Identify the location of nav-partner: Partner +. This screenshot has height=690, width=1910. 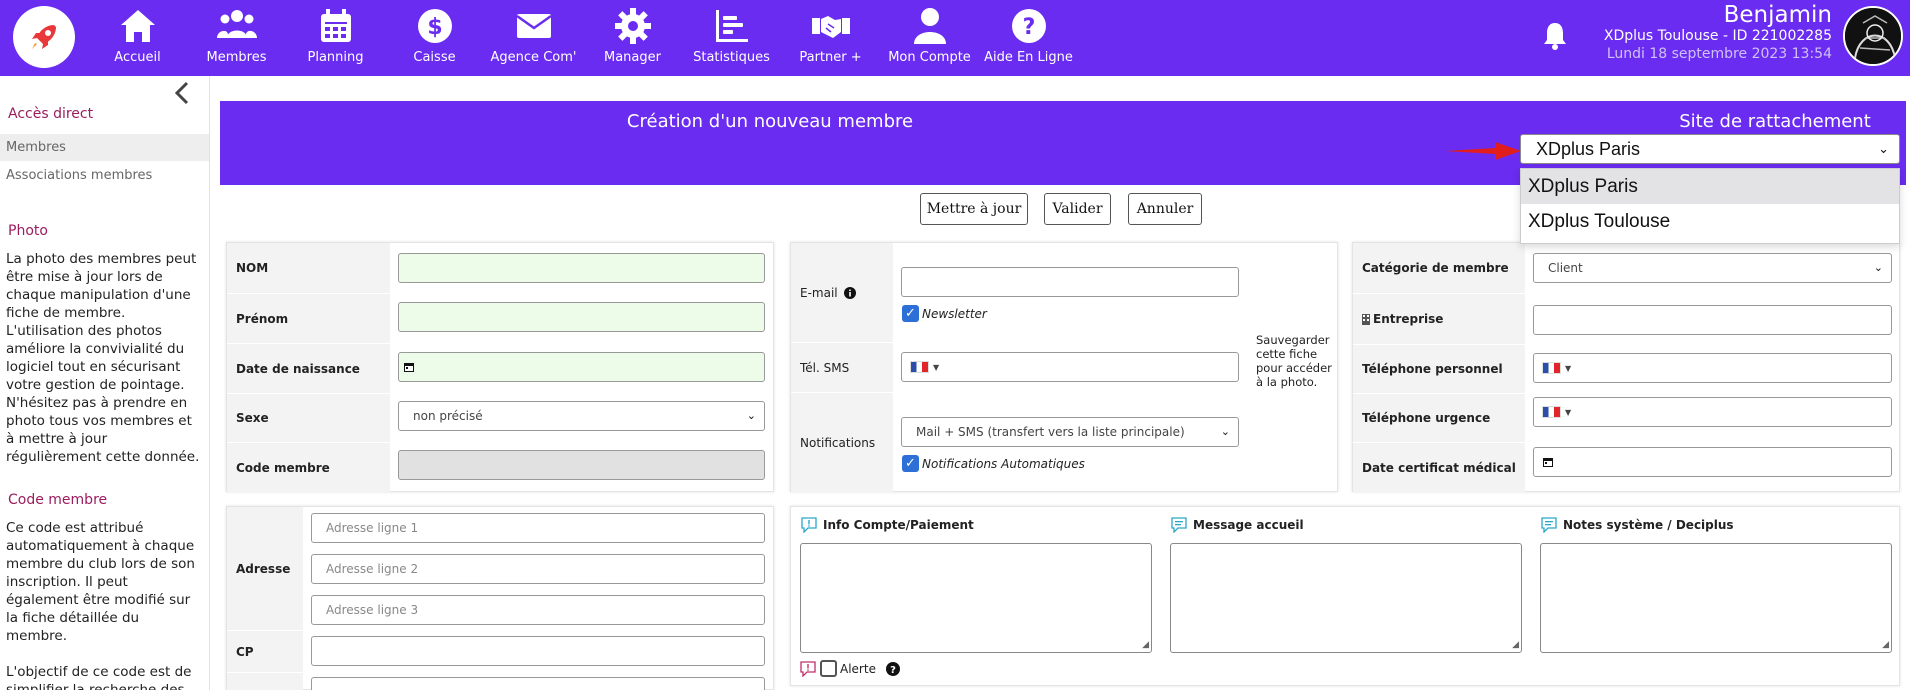
(830, 38).